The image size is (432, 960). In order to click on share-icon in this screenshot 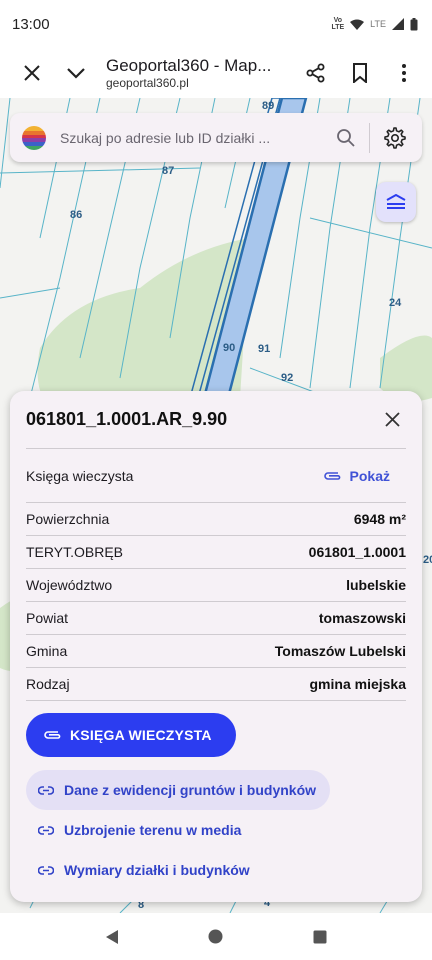, I will do `click(315, 73)`.